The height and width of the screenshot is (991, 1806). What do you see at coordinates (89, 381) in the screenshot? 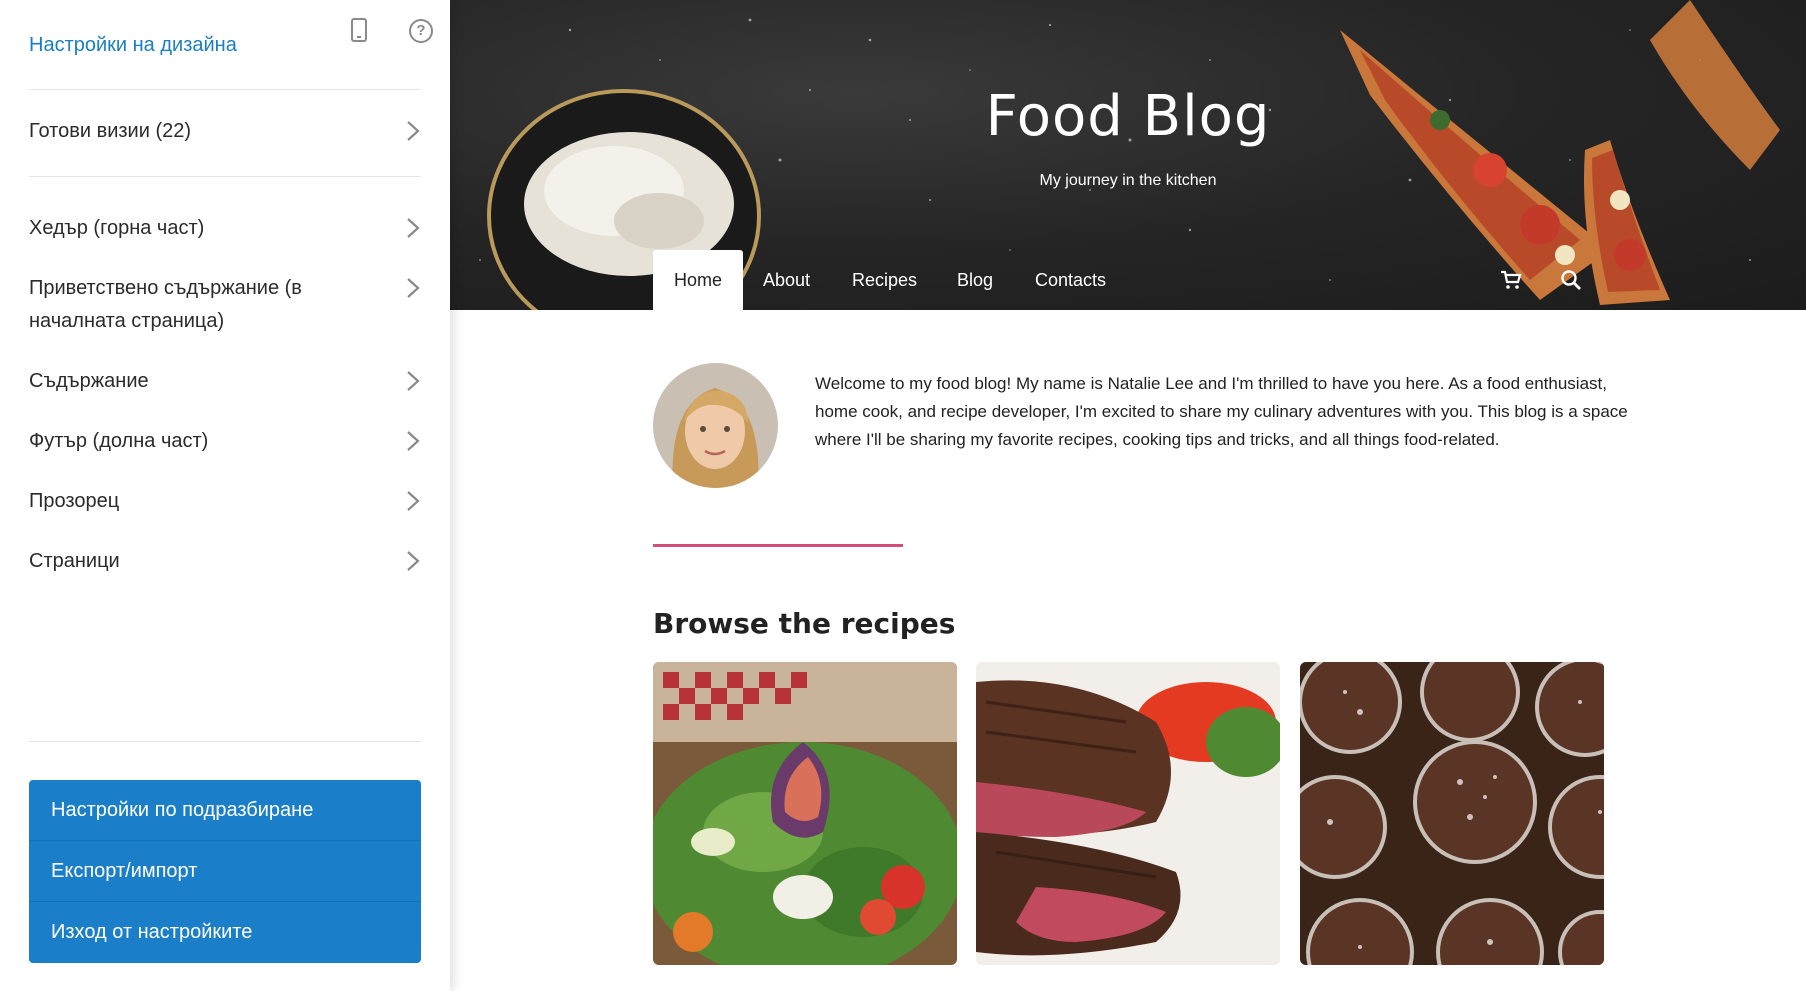
I see `sidebar-item-label: Съдържание` at bounding box center [89, 381].